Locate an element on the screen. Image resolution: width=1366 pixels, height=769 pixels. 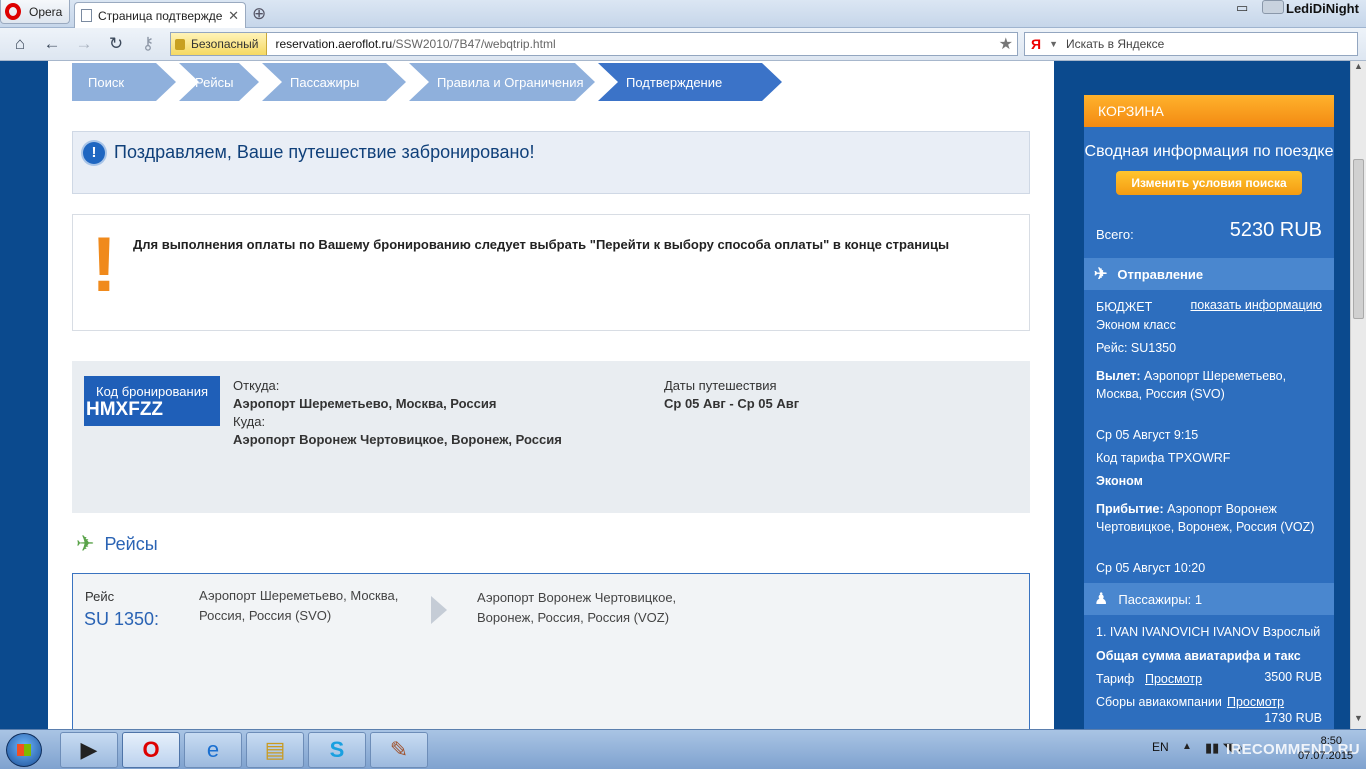
step-rules: Правила и Ограничения is located at coordinates (502, 82).